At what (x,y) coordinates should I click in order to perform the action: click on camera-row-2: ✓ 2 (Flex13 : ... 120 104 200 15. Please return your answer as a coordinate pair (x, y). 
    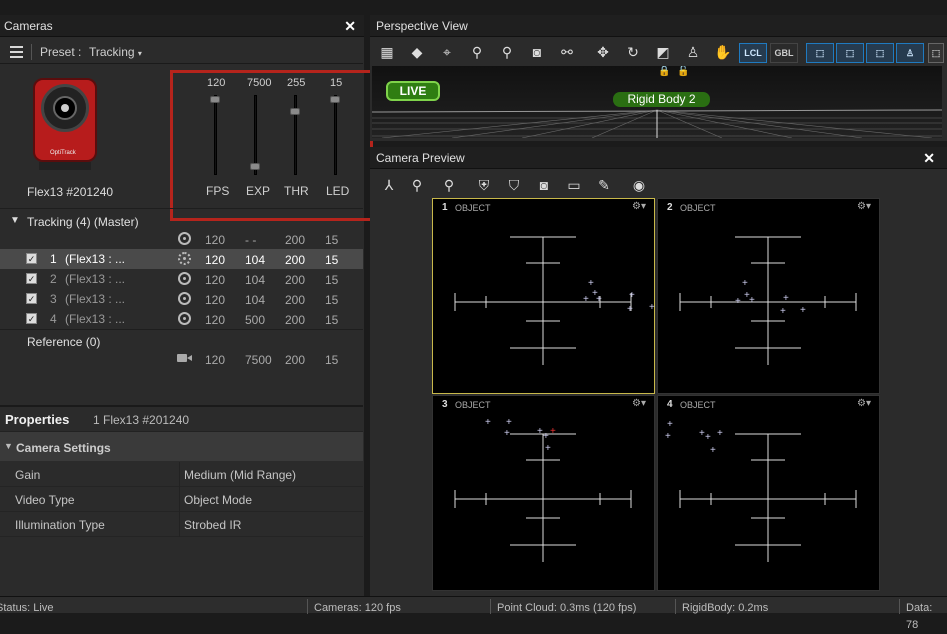
    Looking at the image, I should click on (181, 279).